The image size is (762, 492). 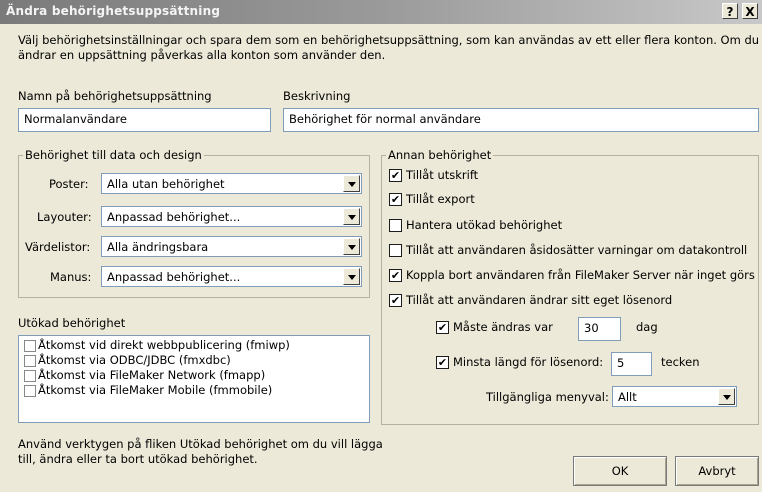 What do you see at coordinates (442, 175) in the screenshot?
I see `allow-print-label: Tillåt utskrift` at bounding box center [442, 175].